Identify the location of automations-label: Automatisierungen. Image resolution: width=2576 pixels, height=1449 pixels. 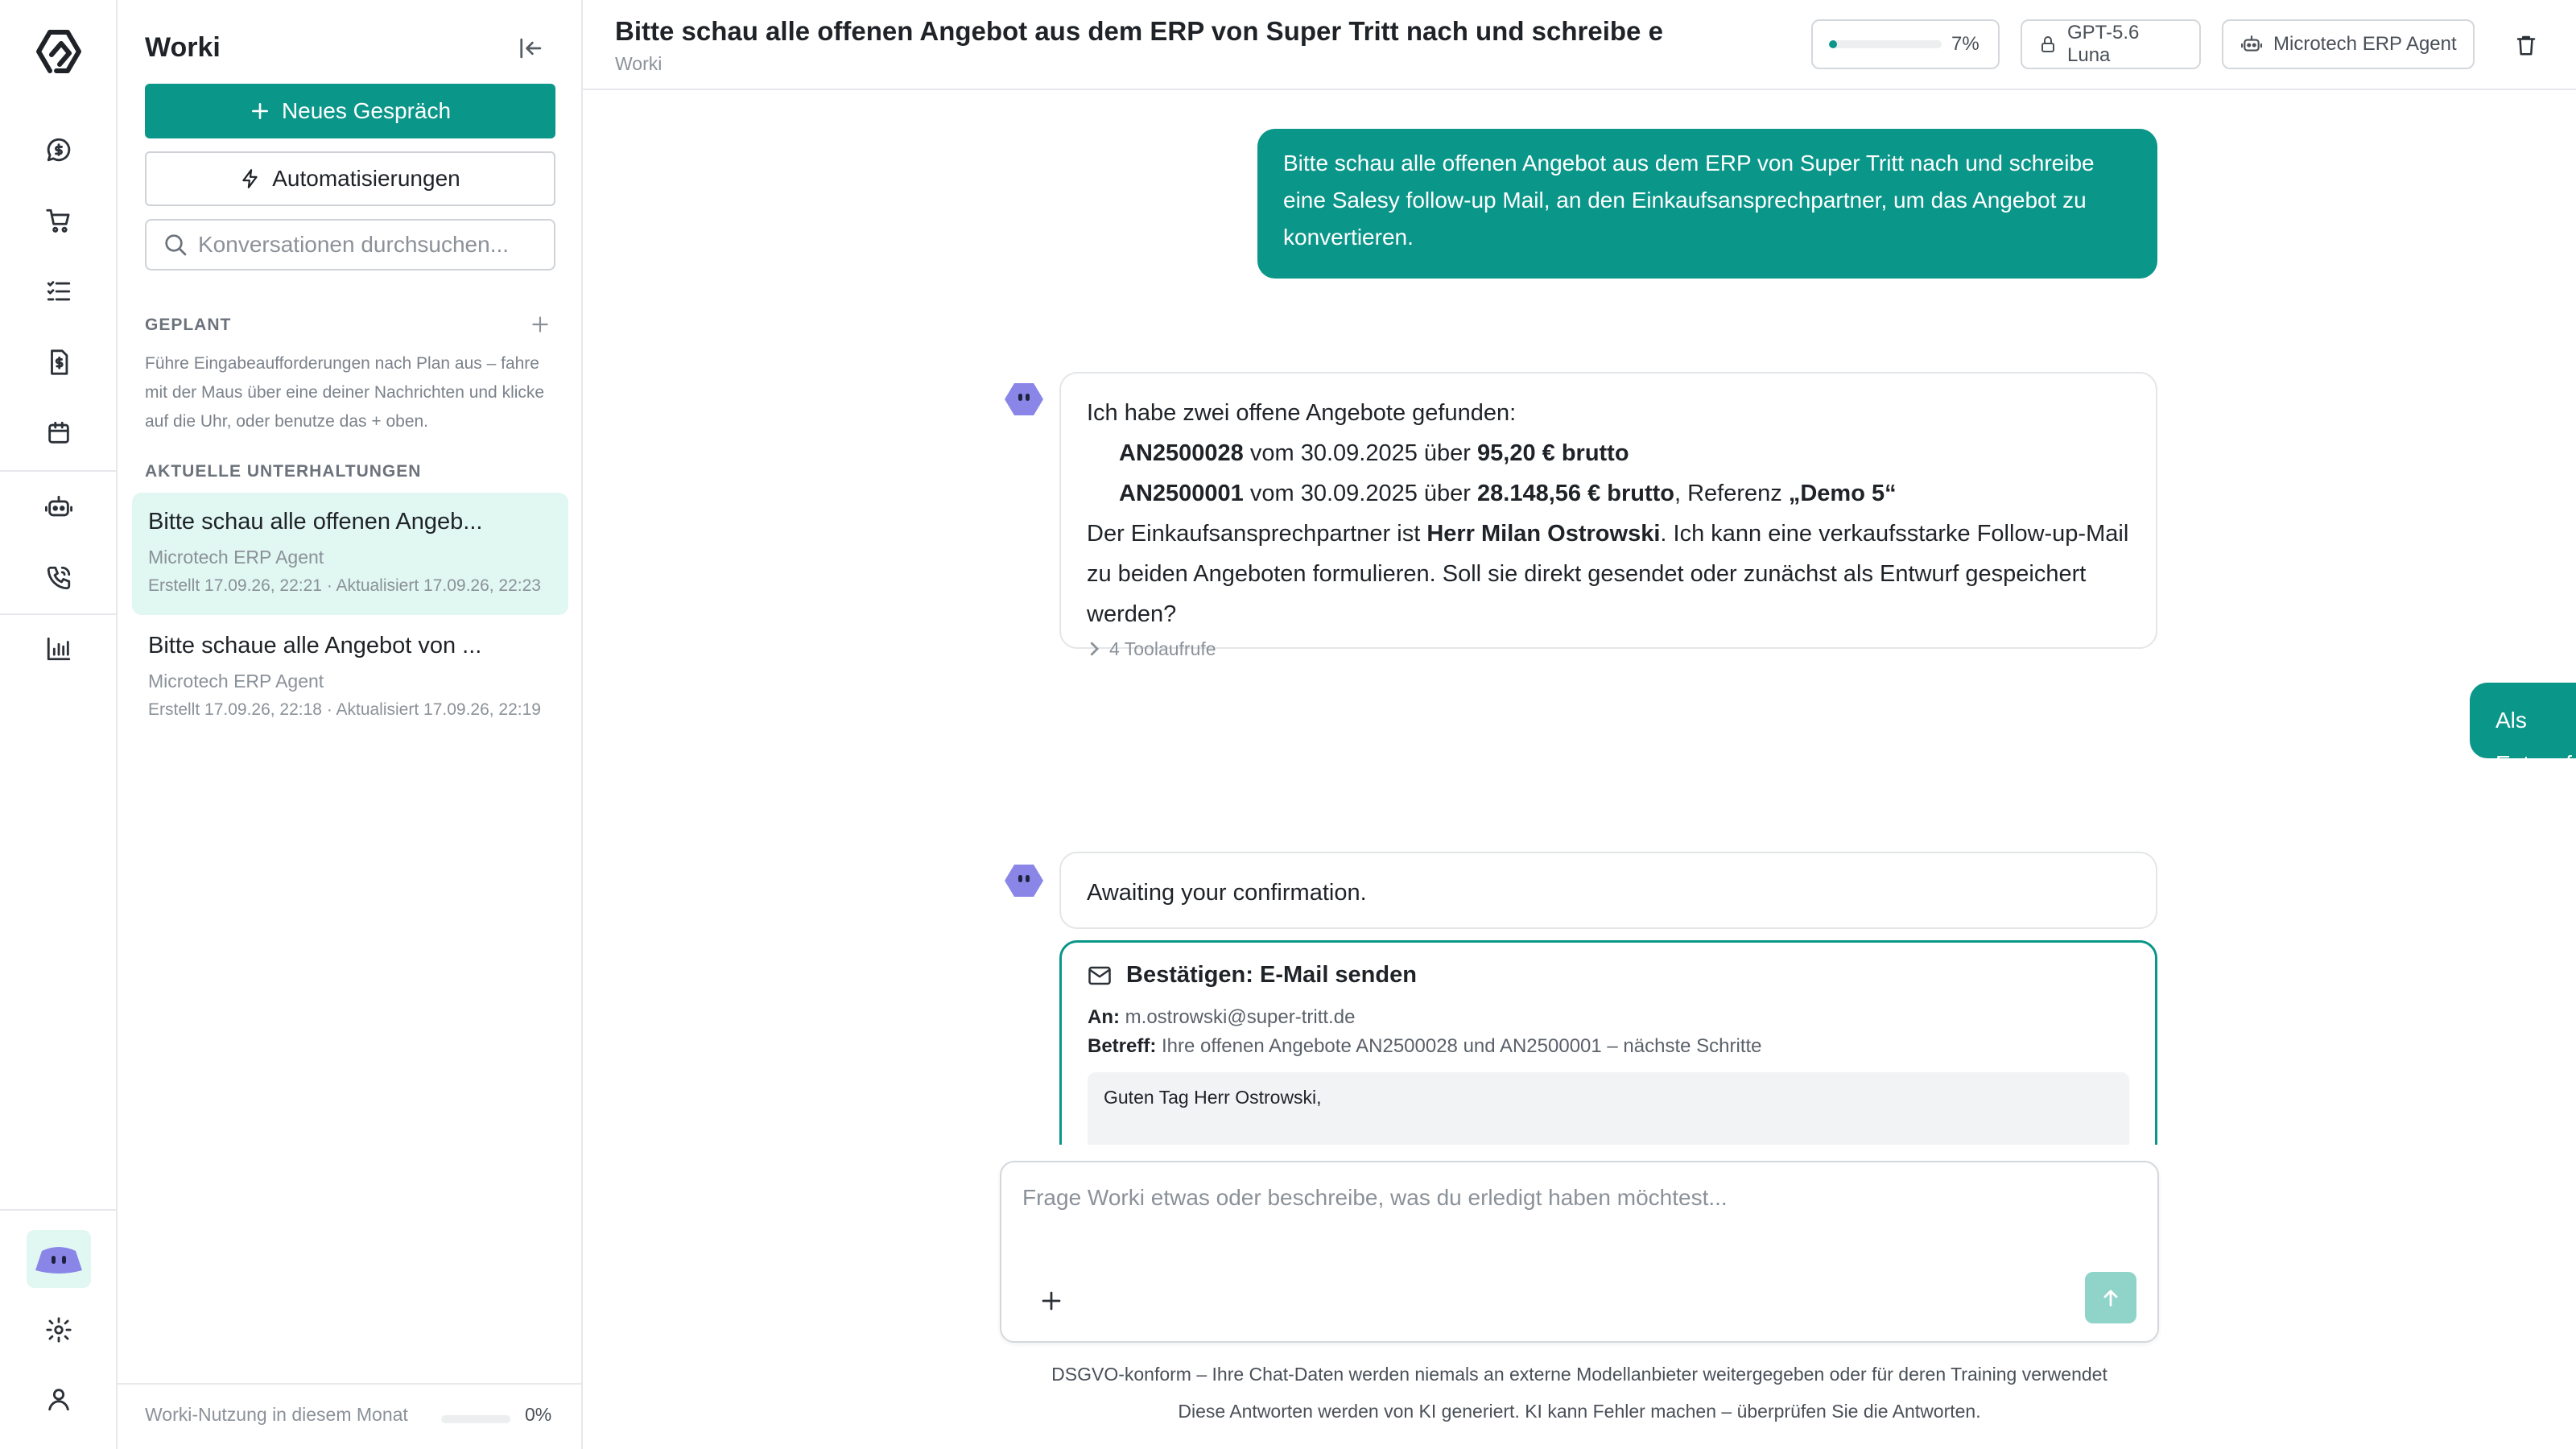
(366, 178).